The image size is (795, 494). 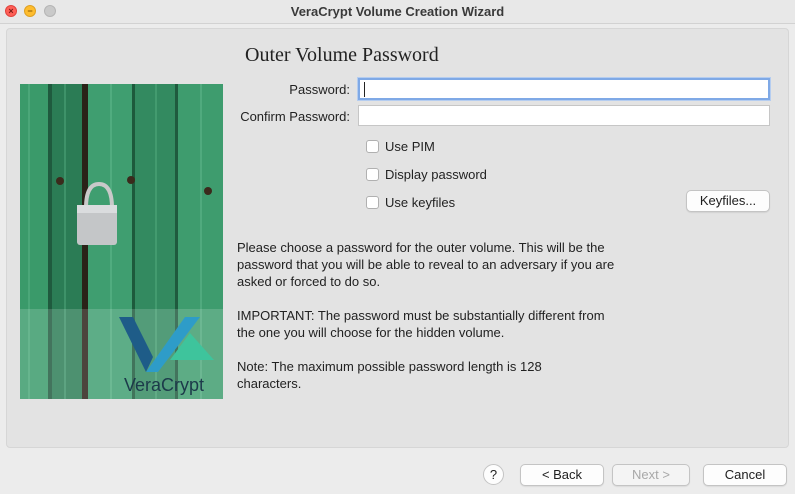 What do you see at coordinates (364, 89) in the screenshot?
I see `text-cursor` at bounding box center [364, 89].